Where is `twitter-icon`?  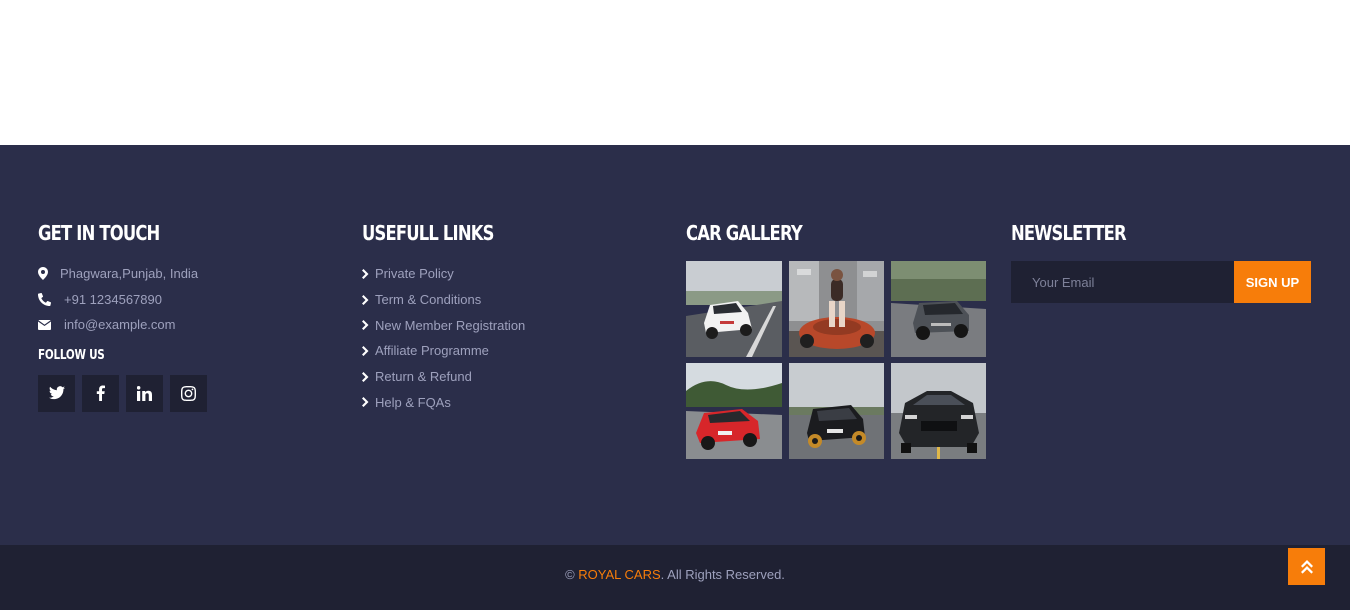 twitter-icon is located at coordinates (56, 393).